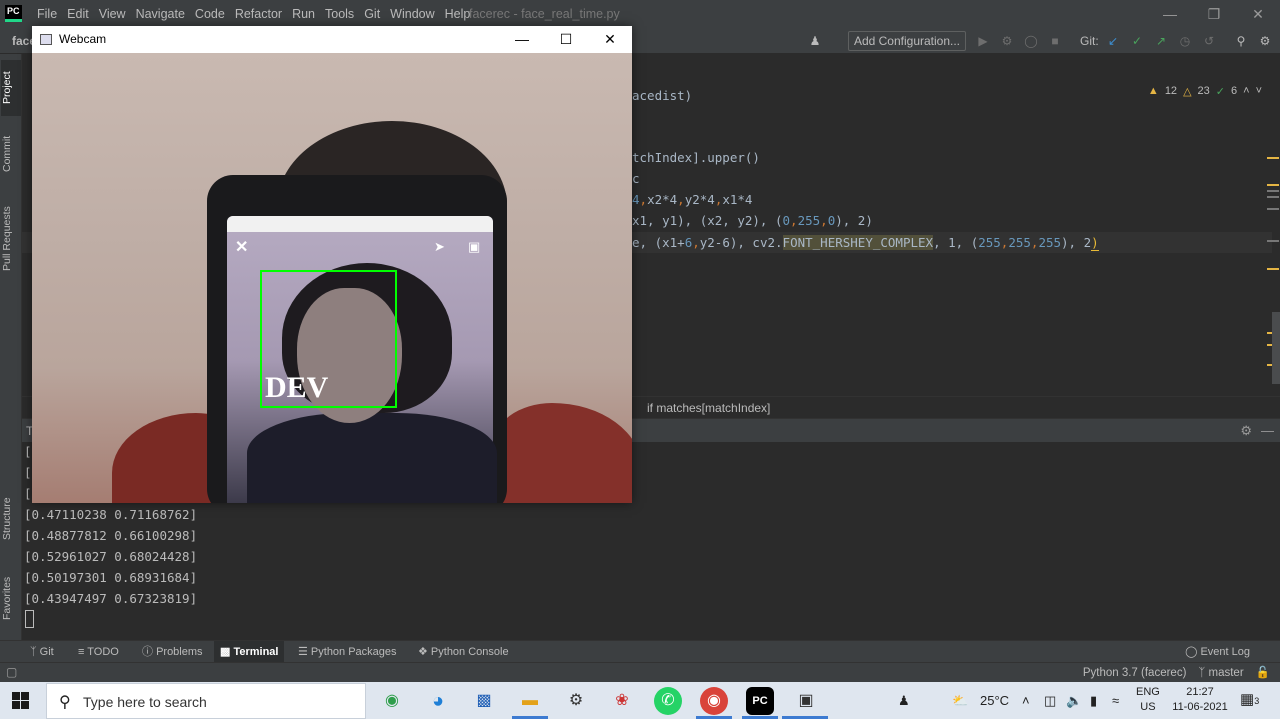 The height and width of the screenshot is (719, 1280). Describe the element at coordinates (11, 154) in the screenshot. I see `tab-commit: Commit` at that location.